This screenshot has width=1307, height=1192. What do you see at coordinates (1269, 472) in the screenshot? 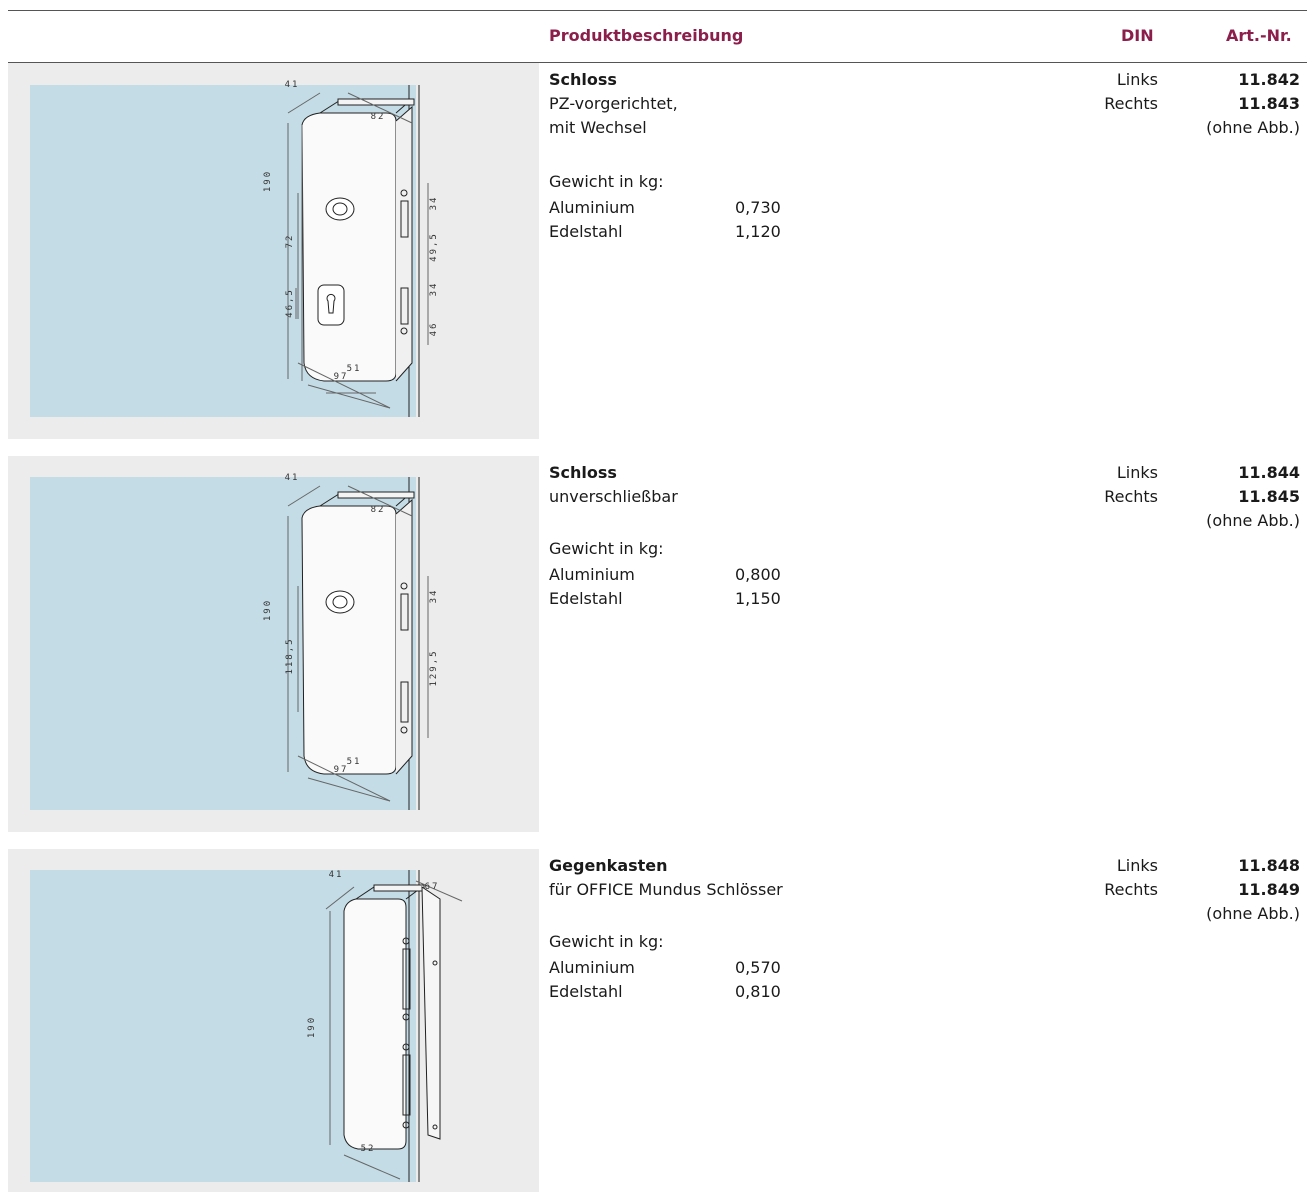
I see `article-number: 11.844` at bounding box center [1269, 472].